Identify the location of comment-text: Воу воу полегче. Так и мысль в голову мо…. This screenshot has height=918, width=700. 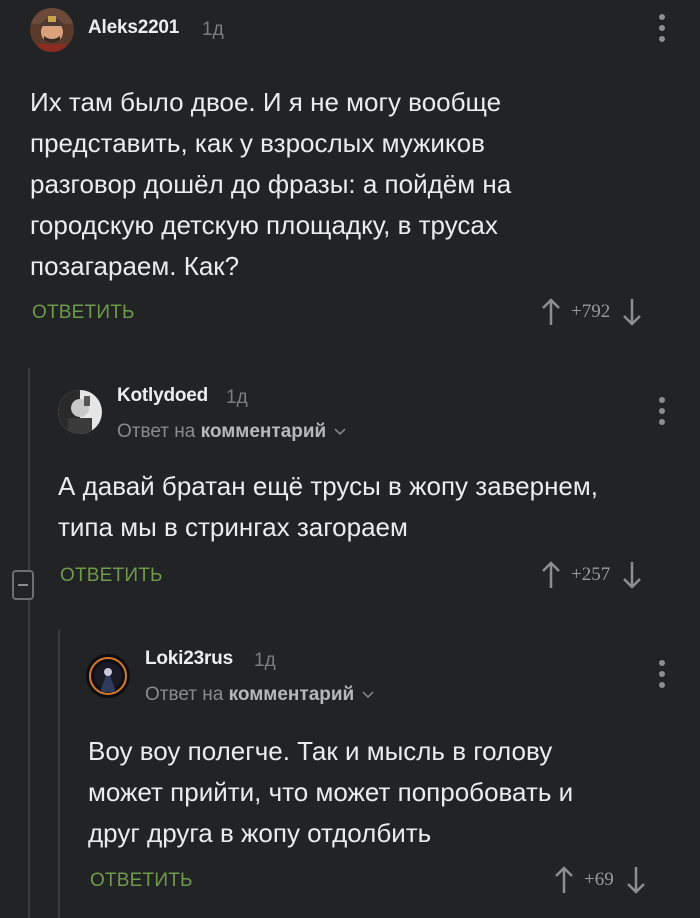
(330, 792).